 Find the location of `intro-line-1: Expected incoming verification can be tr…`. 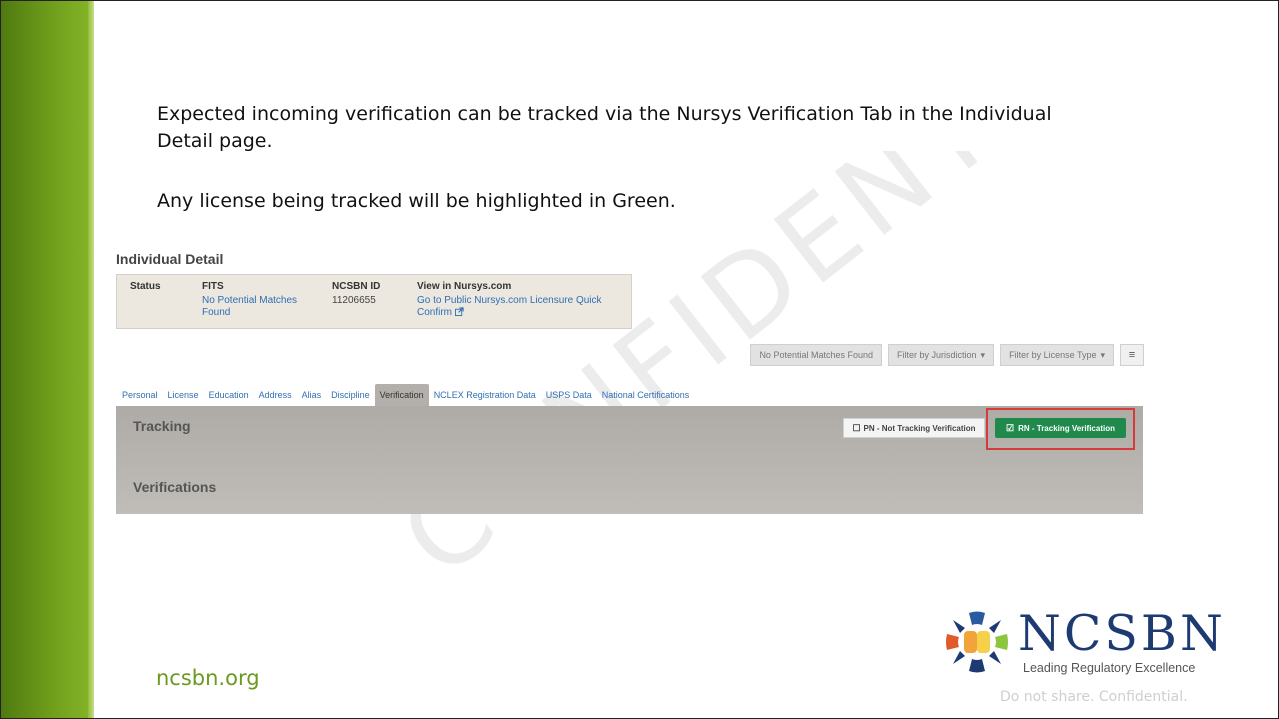

intro-line-1: Expected incoming verification can be tr… is located at coordinates (604, 127).